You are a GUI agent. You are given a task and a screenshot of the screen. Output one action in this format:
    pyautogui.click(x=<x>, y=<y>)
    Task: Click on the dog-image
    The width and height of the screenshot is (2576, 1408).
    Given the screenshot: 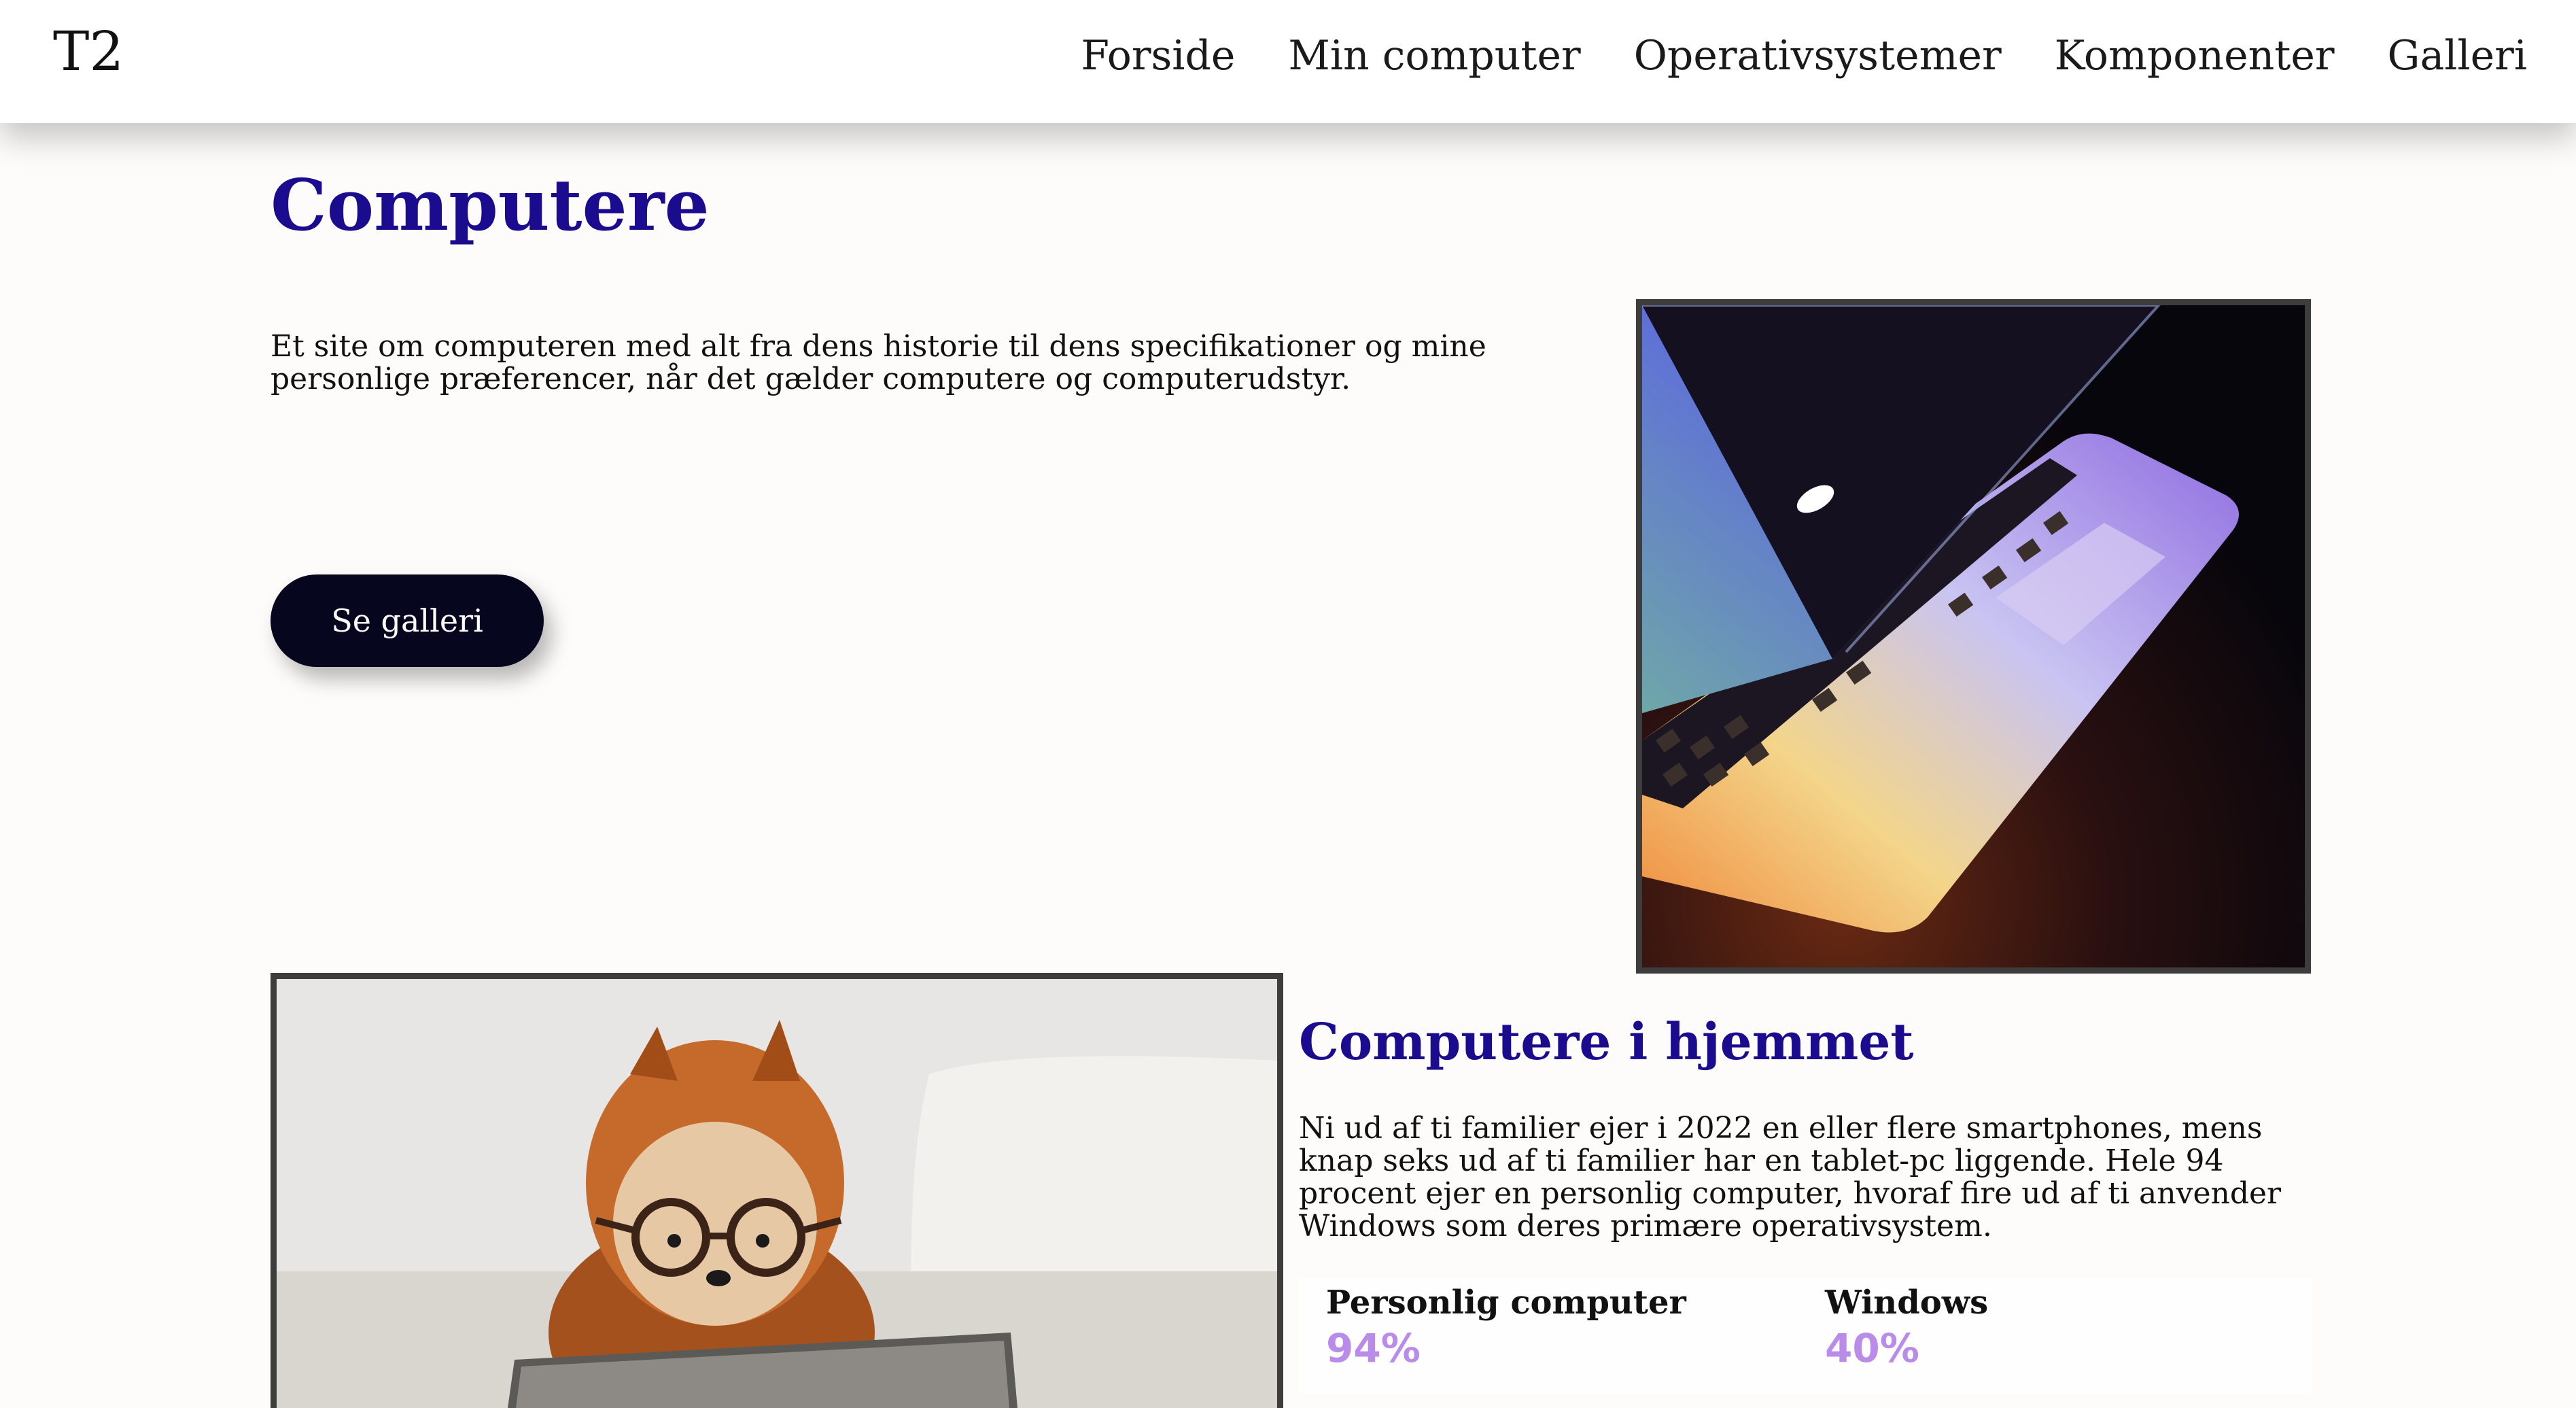 What is the action you would take?
    pyautogui.click(x=777, y=1190)
    